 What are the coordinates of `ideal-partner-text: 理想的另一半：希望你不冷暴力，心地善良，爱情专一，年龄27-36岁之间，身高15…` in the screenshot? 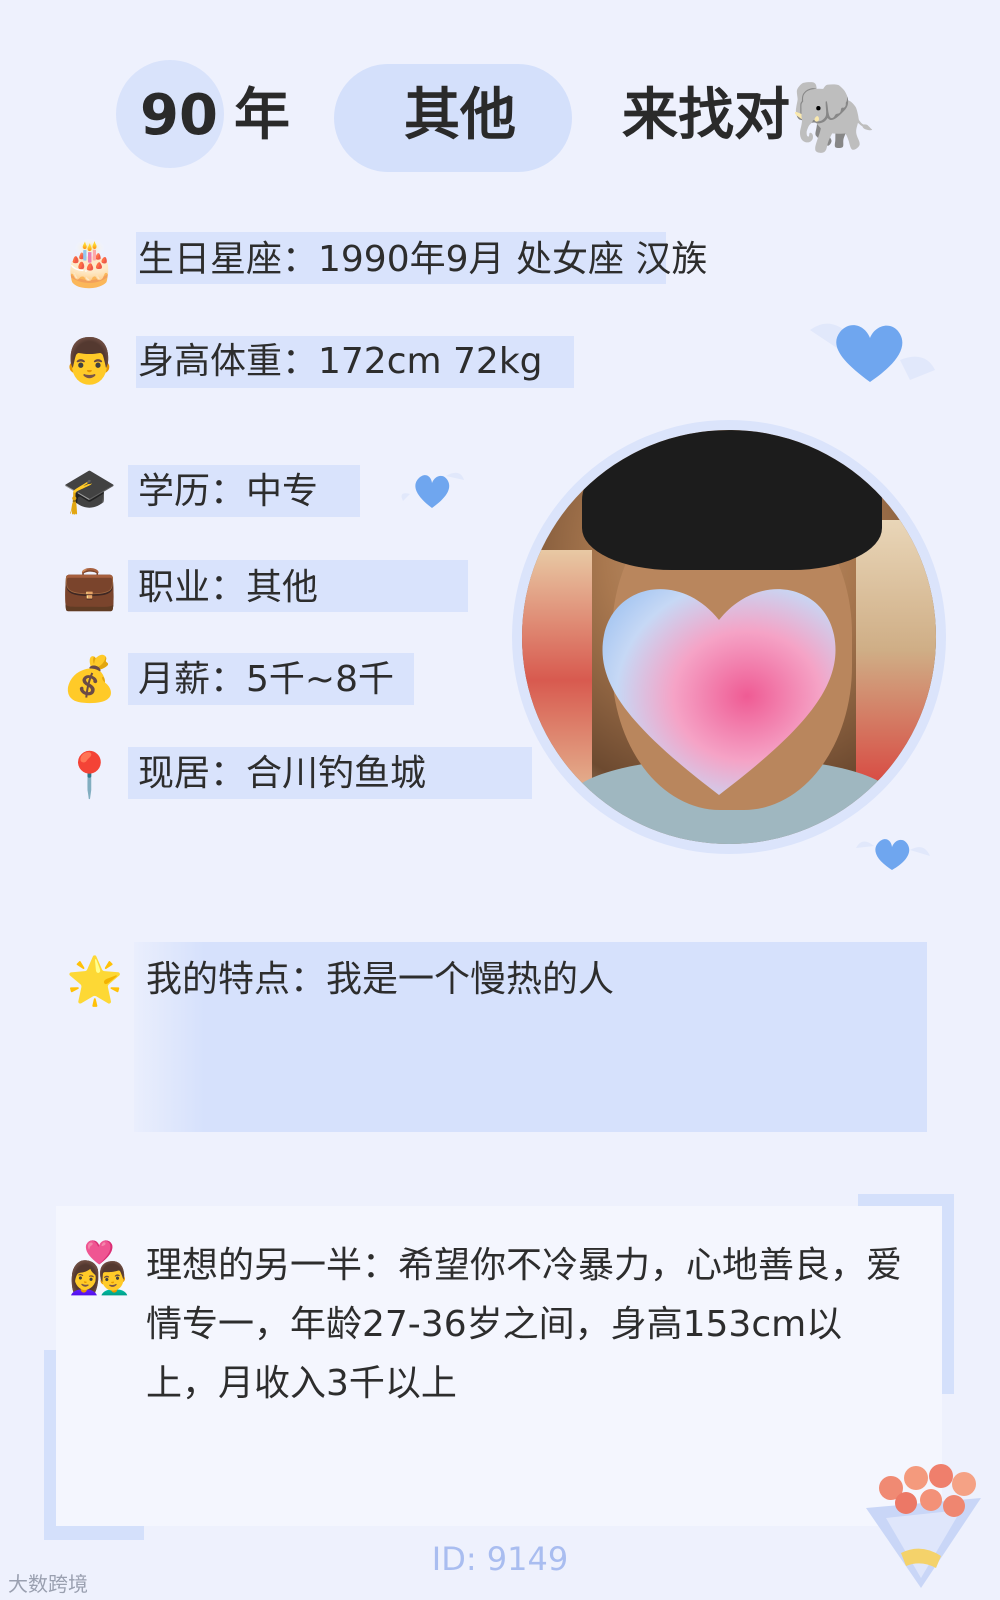 It's located at (524, 1324).